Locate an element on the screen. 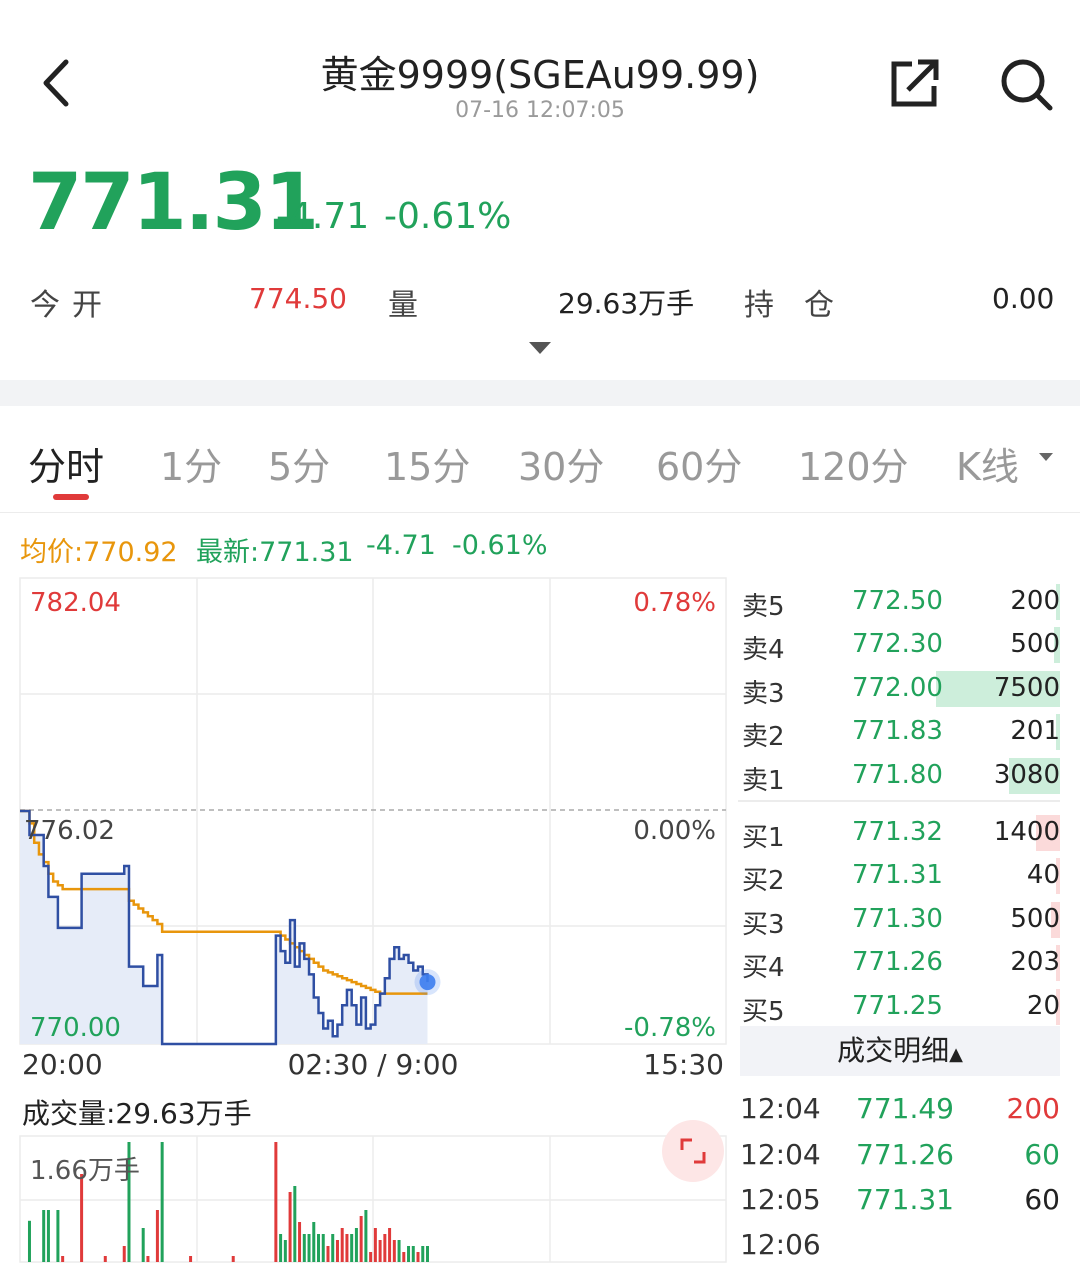 This screenshot has width=1080, height=1269. pct-top-label: 0.78% is located at coordinates (674, 603).